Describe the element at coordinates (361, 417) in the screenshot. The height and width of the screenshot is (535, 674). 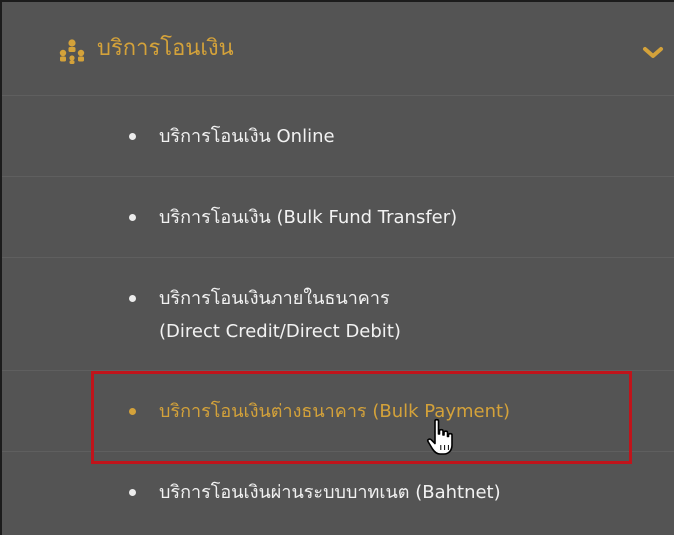
I see `highlight-box` at that location.